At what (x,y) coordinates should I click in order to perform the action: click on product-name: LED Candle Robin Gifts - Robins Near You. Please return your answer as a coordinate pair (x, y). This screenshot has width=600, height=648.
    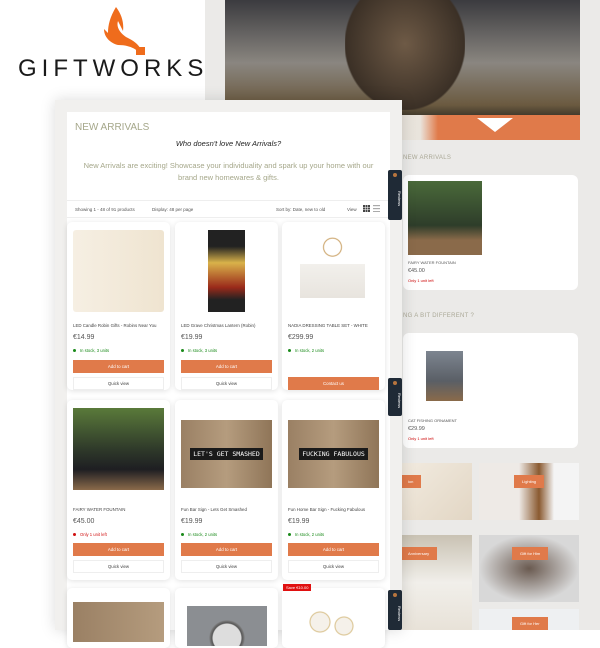
    Looking at the image, I should click on (114, 325).